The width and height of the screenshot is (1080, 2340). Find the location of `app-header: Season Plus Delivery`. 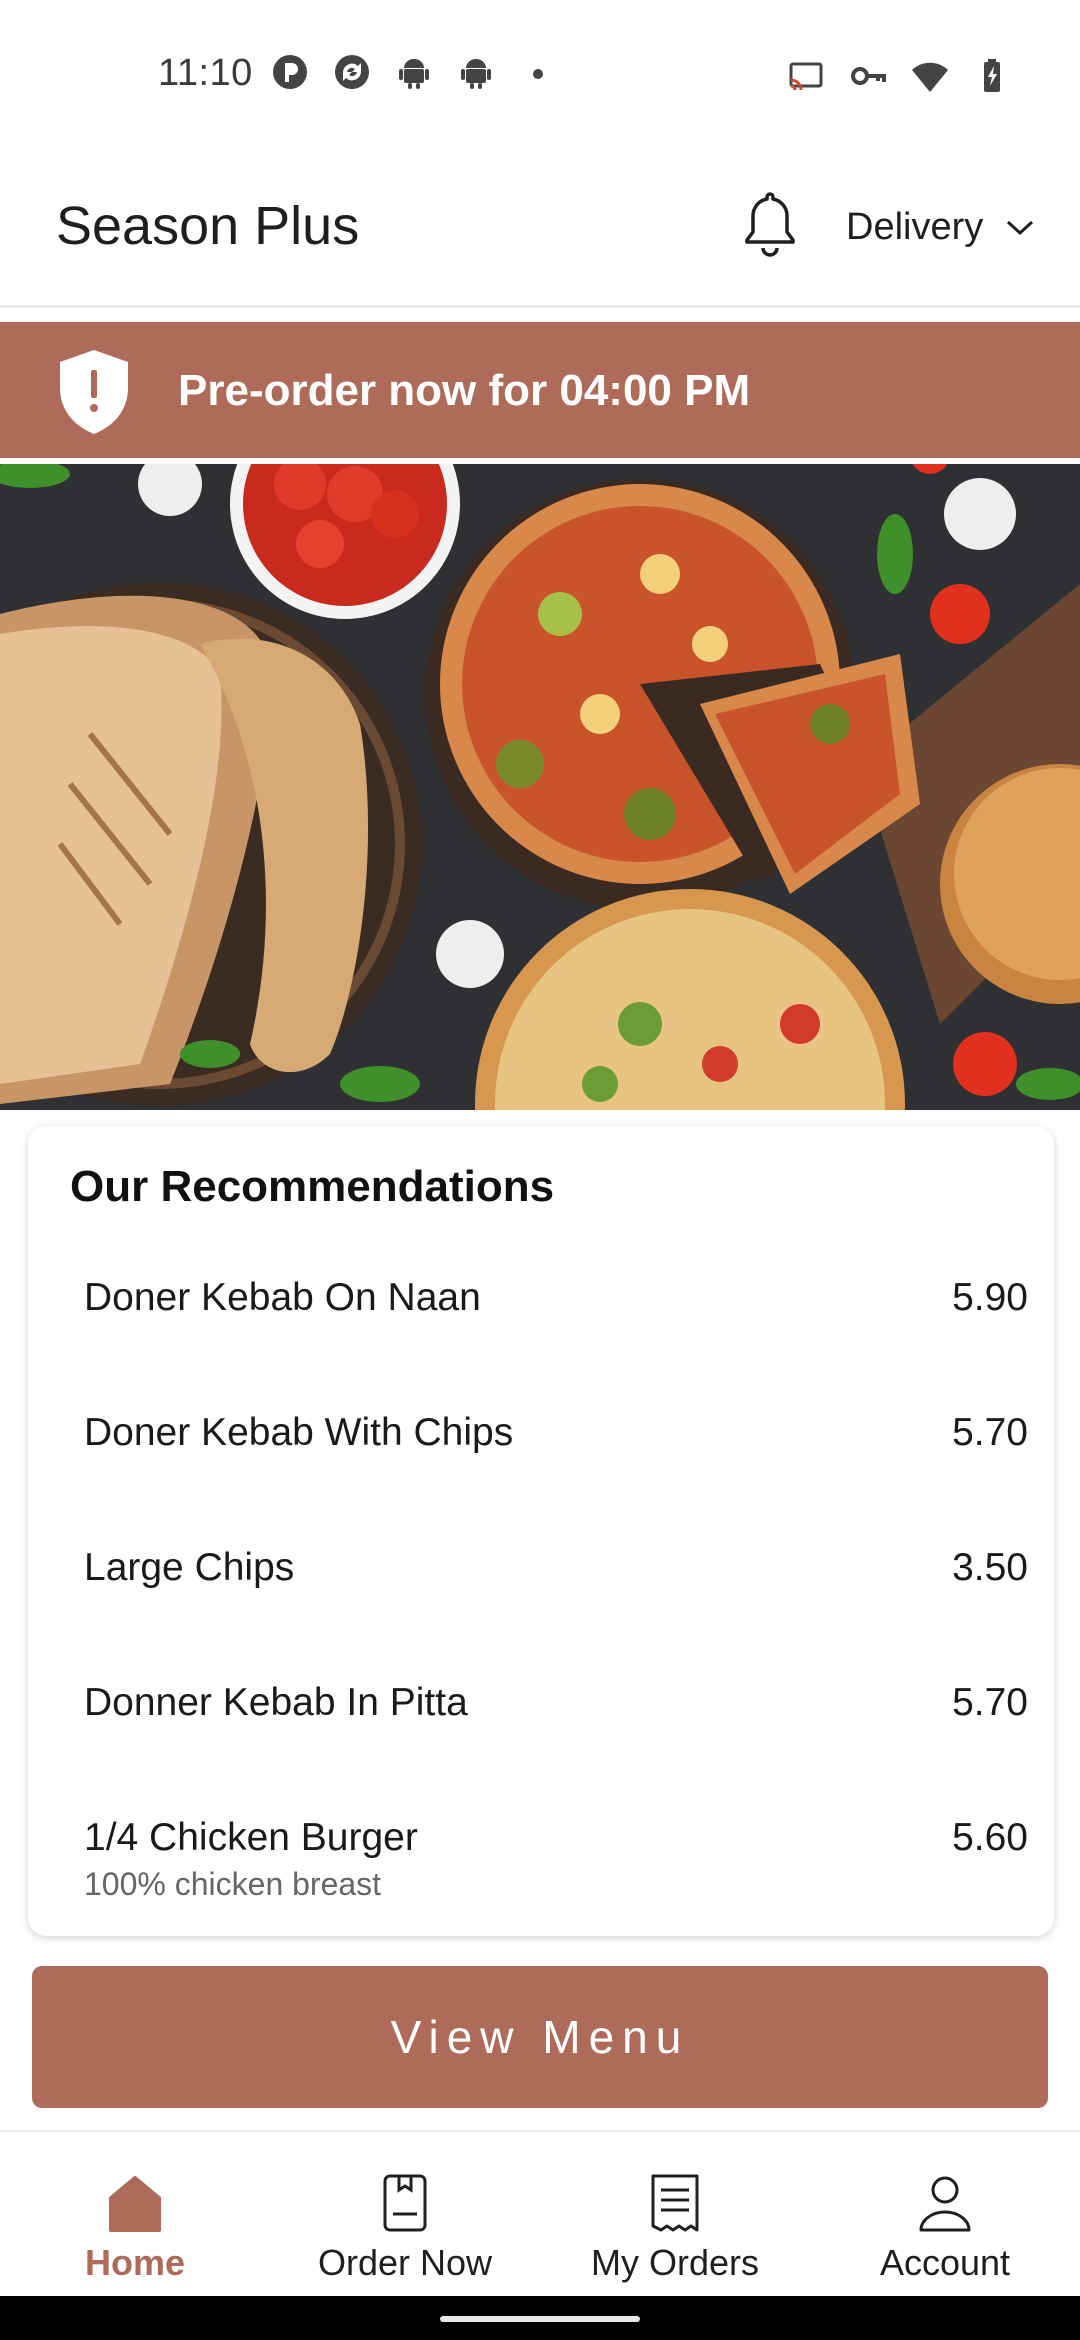

app-header: Season Plus Delivery is located at coordinates (540, 229).